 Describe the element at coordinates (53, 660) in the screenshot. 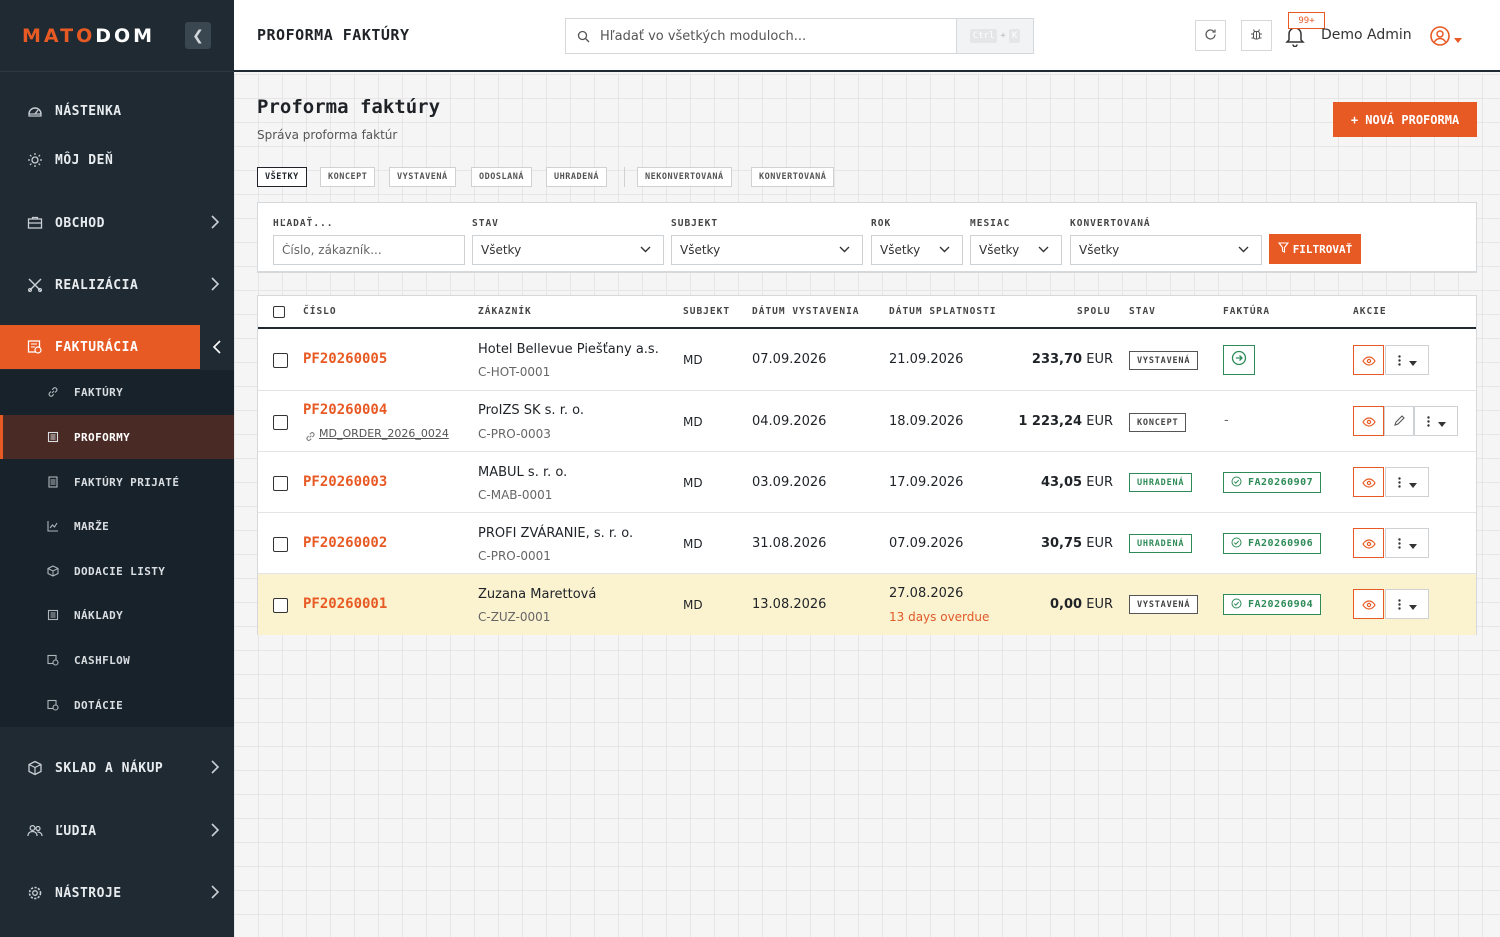

I see `money-icon` at that location.